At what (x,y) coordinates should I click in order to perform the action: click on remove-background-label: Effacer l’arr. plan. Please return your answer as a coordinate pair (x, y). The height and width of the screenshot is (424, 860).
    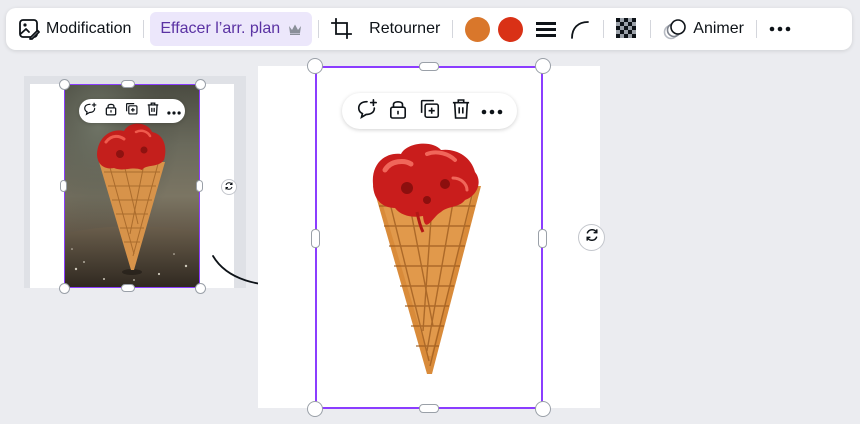
    Looking at the image, I should click on (220, 28).